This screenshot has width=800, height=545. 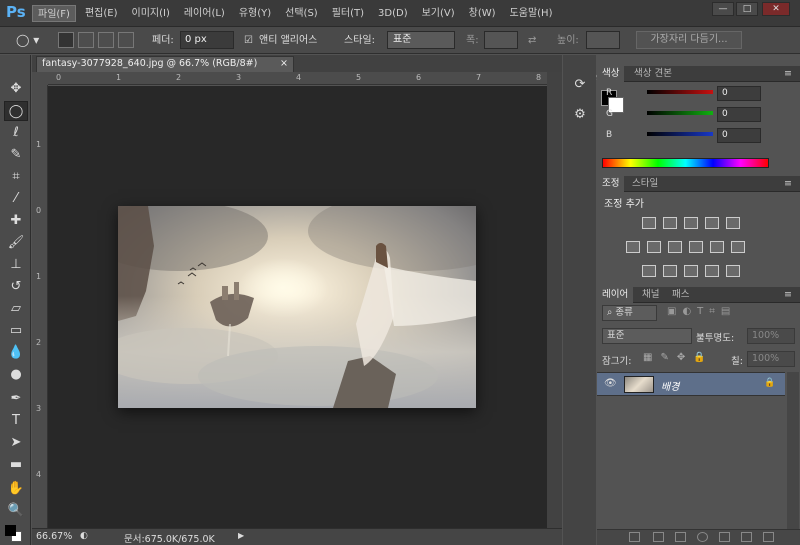 I want to click on add-selection-icon, so click(x=86, y=40).